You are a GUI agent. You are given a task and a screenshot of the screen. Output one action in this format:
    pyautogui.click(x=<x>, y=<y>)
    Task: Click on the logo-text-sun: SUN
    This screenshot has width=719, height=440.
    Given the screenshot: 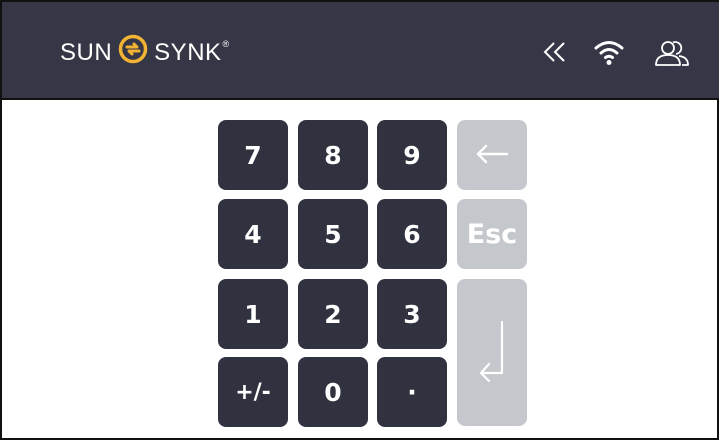 What is the action you would take?
    pyautogui.click(x=86, y=52)
    